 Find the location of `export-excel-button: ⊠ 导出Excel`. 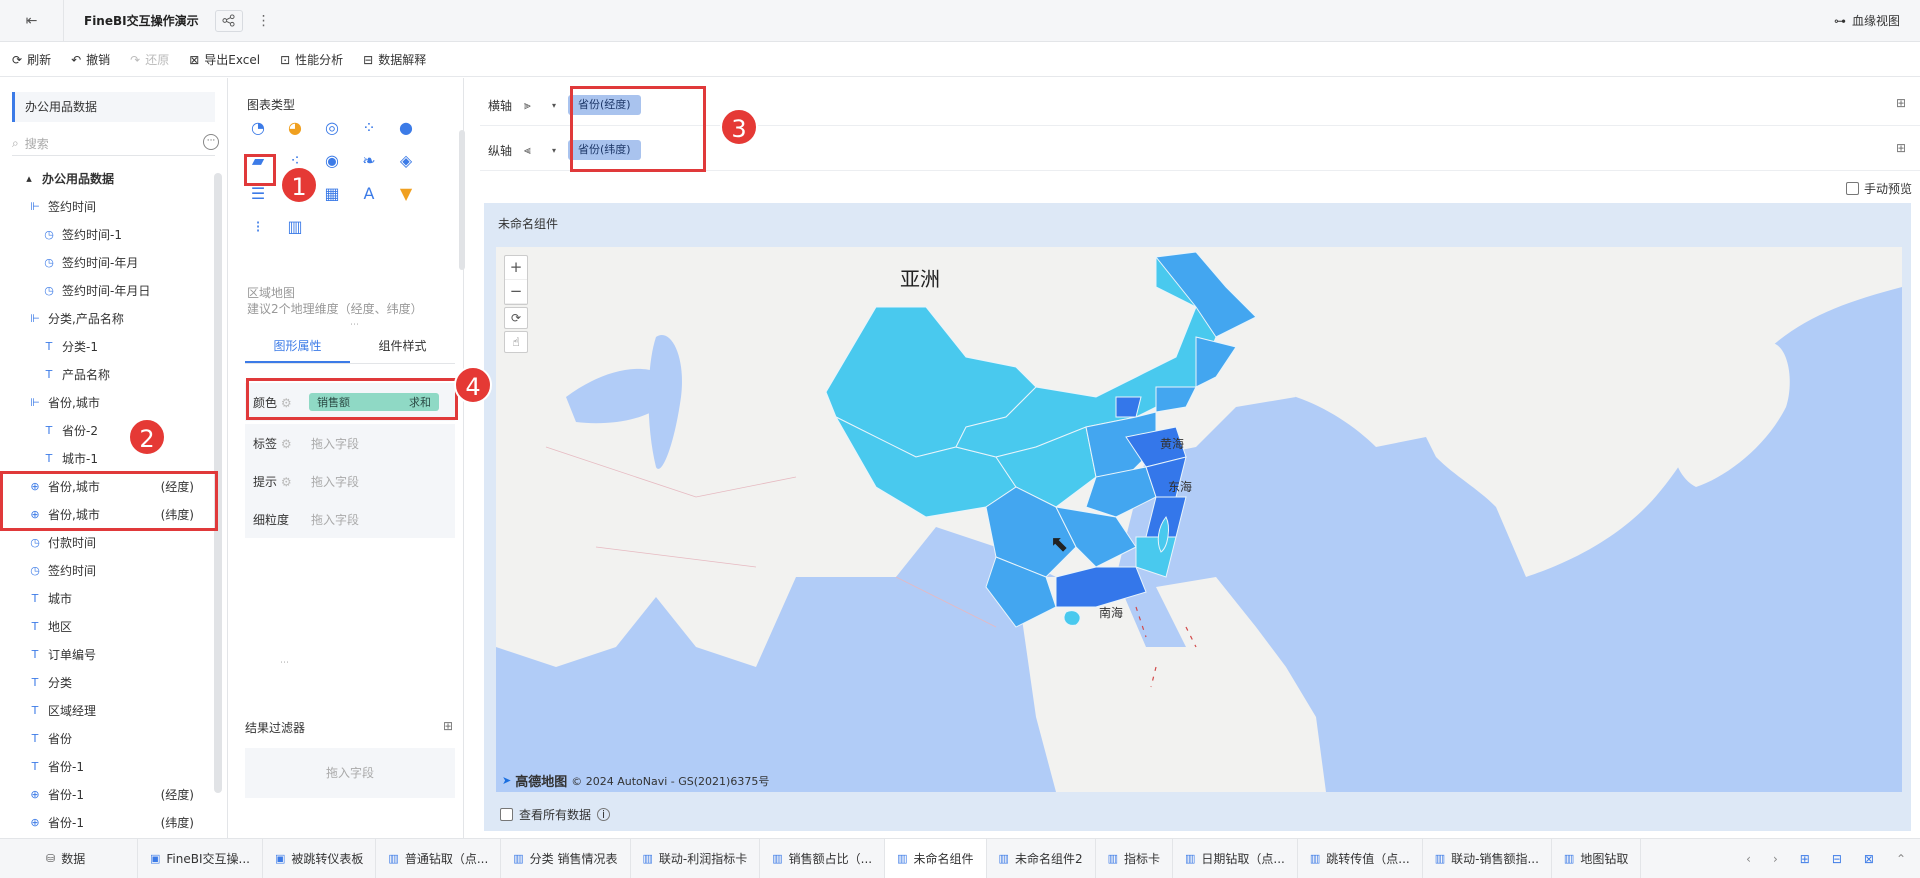

export-excel-button: ⊠ 导出Excel is located at coordinates (224, 59).